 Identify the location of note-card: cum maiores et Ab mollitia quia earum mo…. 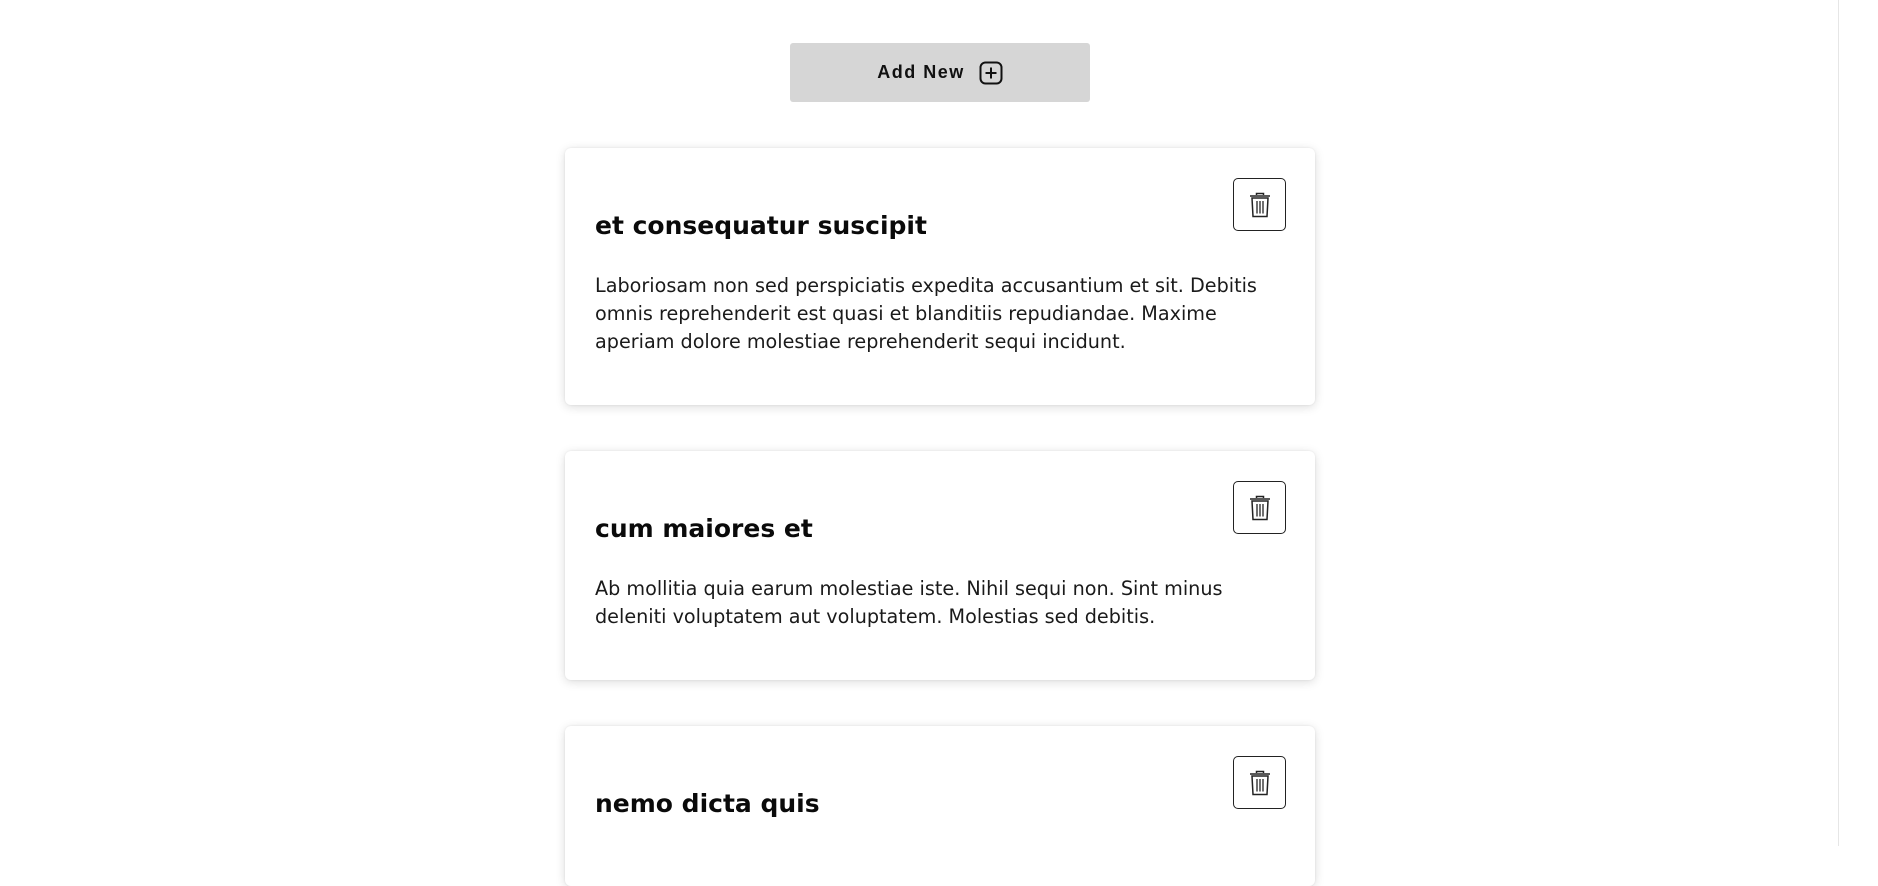
(940, 565).